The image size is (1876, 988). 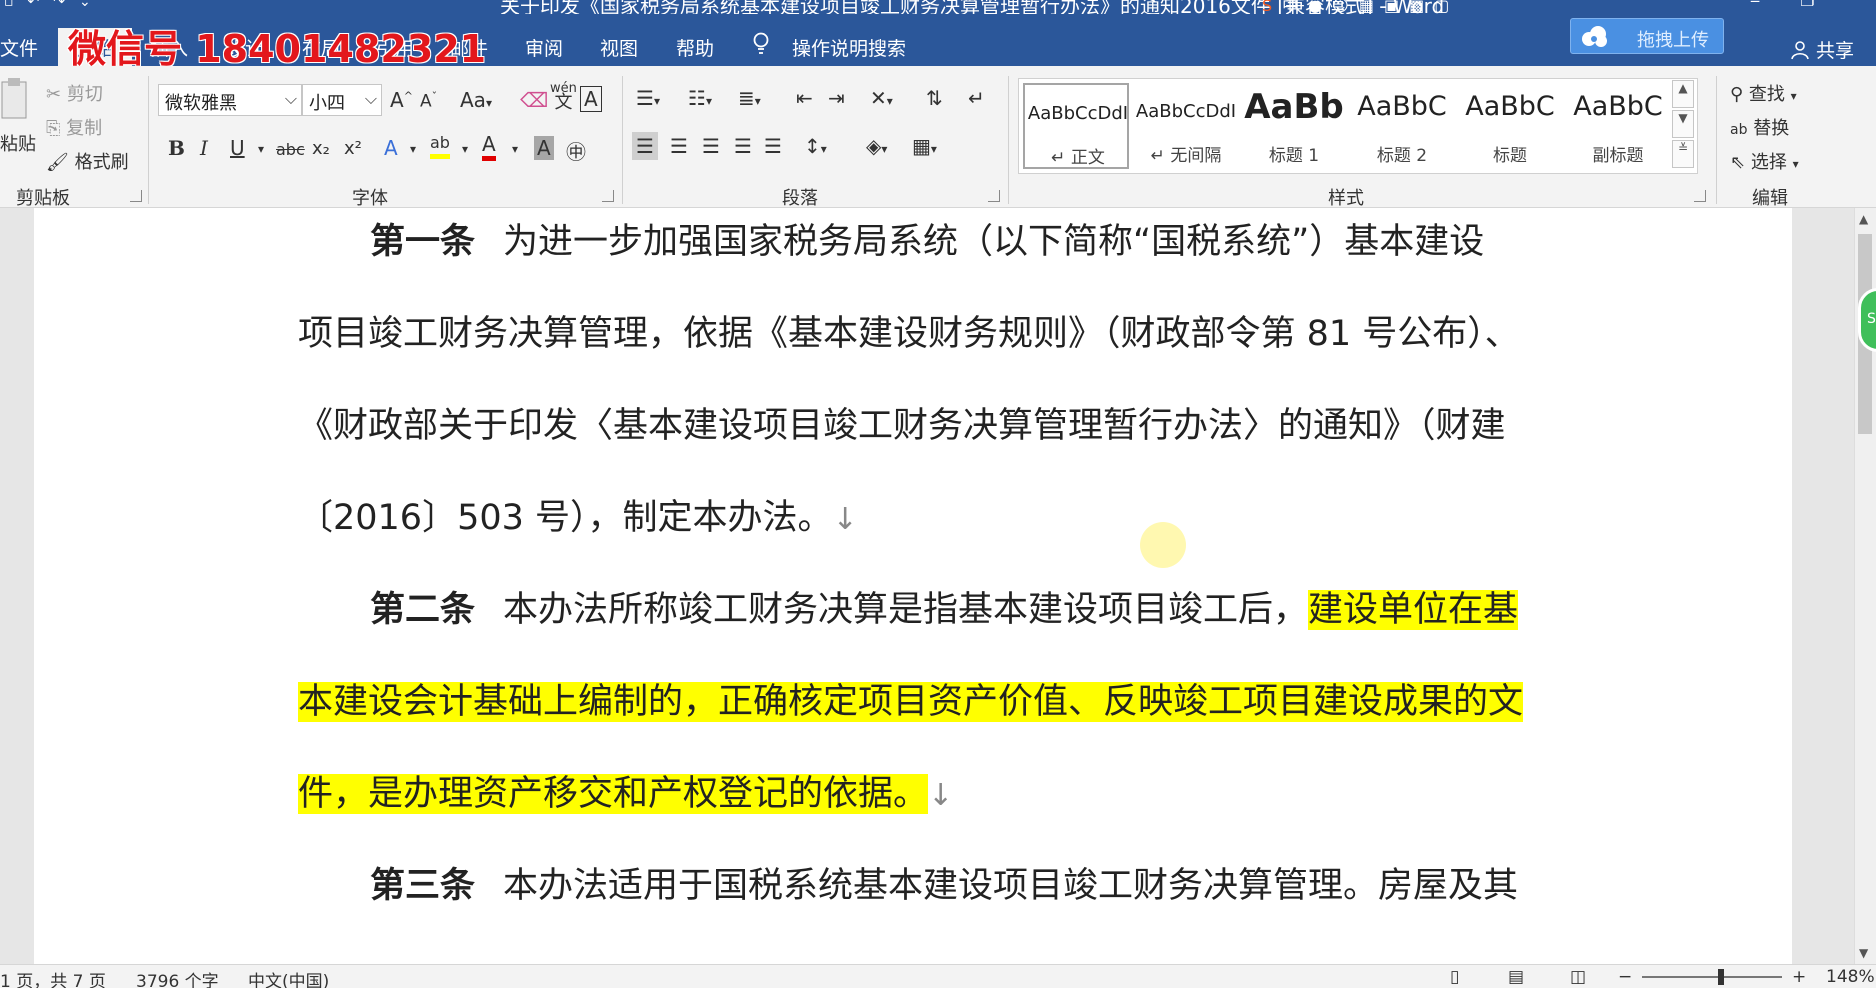 What do you see at coordinates (1867, 320) in the screenshot?
I see `floating-assistant-icon: S` at bounding box center [1867, 320].